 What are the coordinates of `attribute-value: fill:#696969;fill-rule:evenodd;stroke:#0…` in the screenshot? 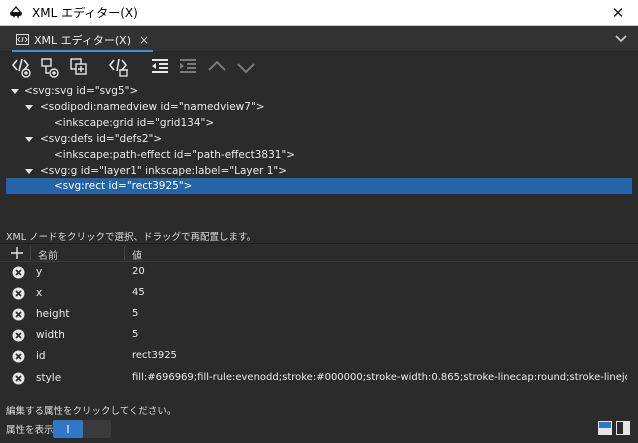 It's located at (379, 377).